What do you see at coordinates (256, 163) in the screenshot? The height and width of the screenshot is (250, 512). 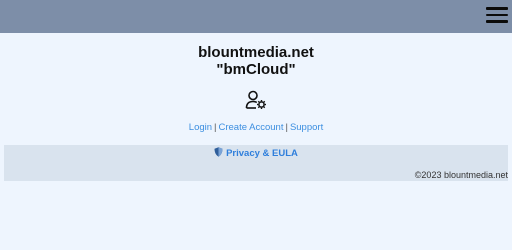 I see `footer: Privacy & EULA ©2023 blountmedia.net` at bounding box center [256, 163].